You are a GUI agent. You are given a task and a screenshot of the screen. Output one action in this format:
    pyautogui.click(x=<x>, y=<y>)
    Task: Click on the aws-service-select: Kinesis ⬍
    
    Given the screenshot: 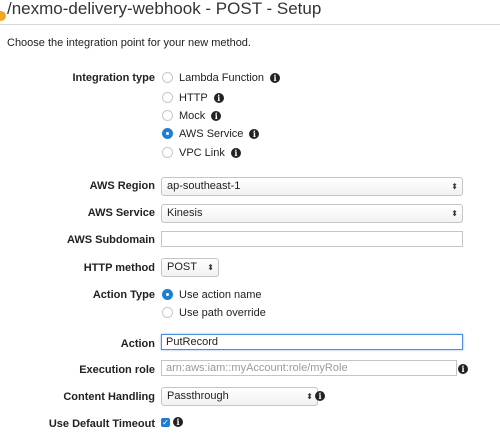 What is the action you would take?
    pyautogui.click(x=312, y=213)
    